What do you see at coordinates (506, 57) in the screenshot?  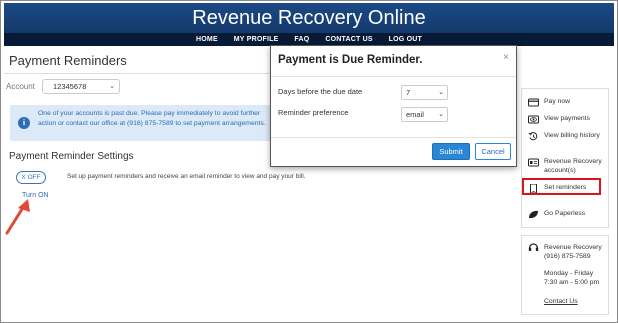 I see `close-icon: ×` at bounding box center [506, 57].